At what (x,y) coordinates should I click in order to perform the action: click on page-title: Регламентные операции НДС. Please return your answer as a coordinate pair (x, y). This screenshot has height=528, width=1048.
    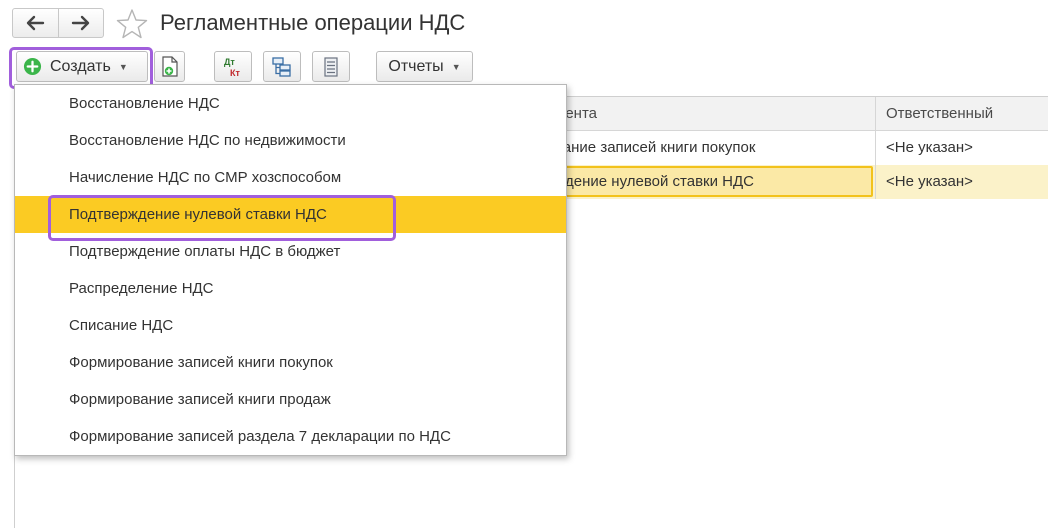
    Looking at the image, I should click on (313, 22).